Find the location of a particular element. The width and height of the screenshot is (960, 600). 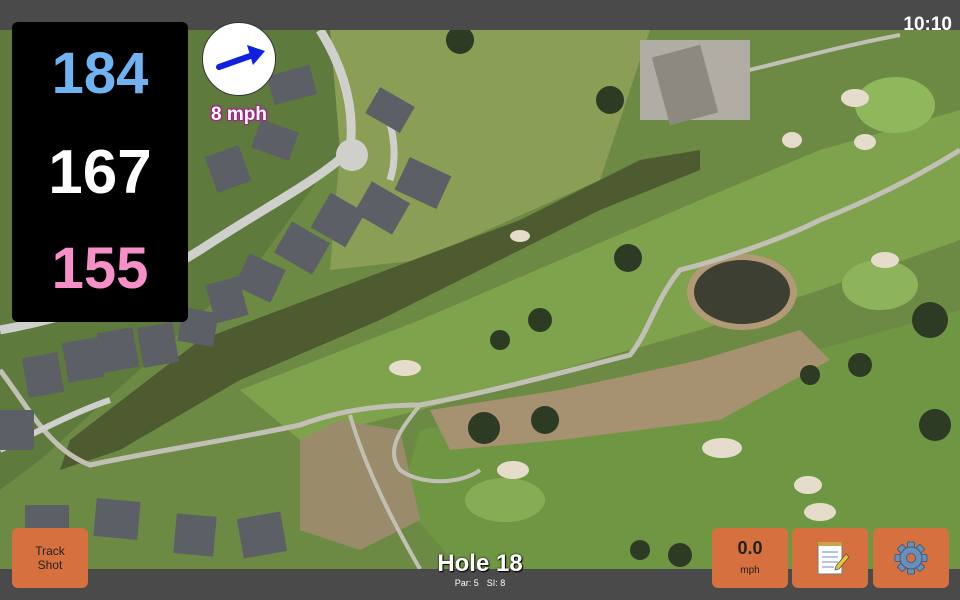

wind-arrow-icon is located at coordinates (240, 57).